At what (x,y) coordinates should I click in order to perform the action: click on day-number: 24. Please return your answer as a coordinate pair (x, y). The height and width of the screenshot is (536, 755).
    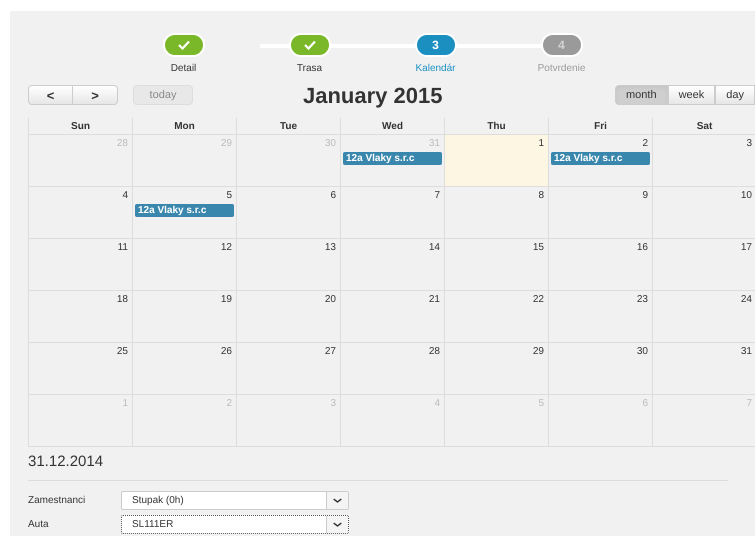
    Looking at the image, I should click on (746, 299).